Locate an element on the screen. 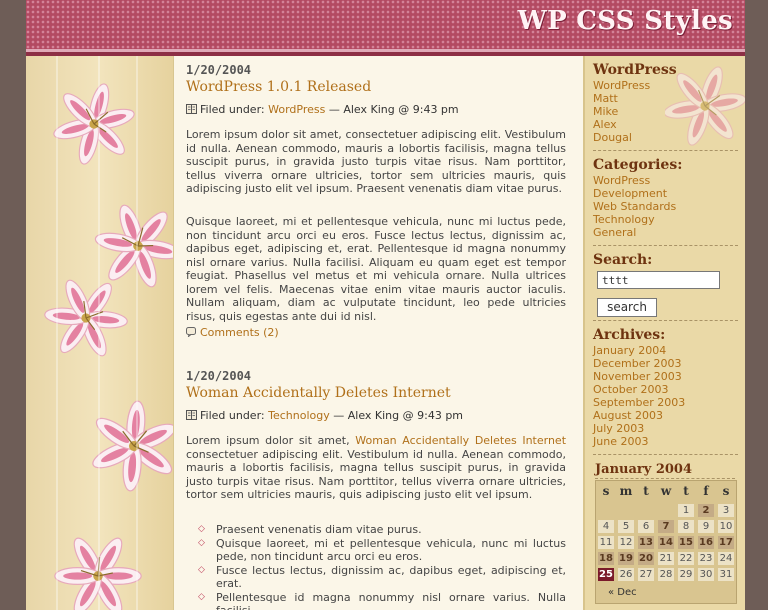 Image resolution: width=768 pixels, height=610 pixels. sidebar-link: Dougal is located at coordinates (665, 137).